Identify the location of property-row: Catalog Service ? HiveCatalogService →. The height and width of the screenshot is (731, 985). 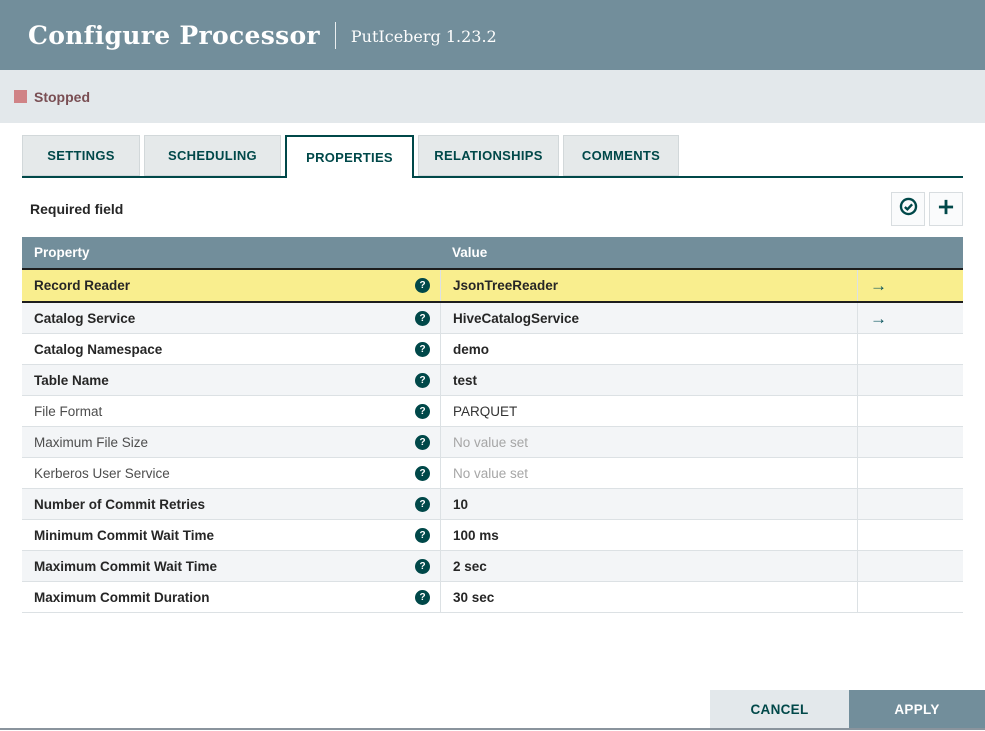
(492, 318).